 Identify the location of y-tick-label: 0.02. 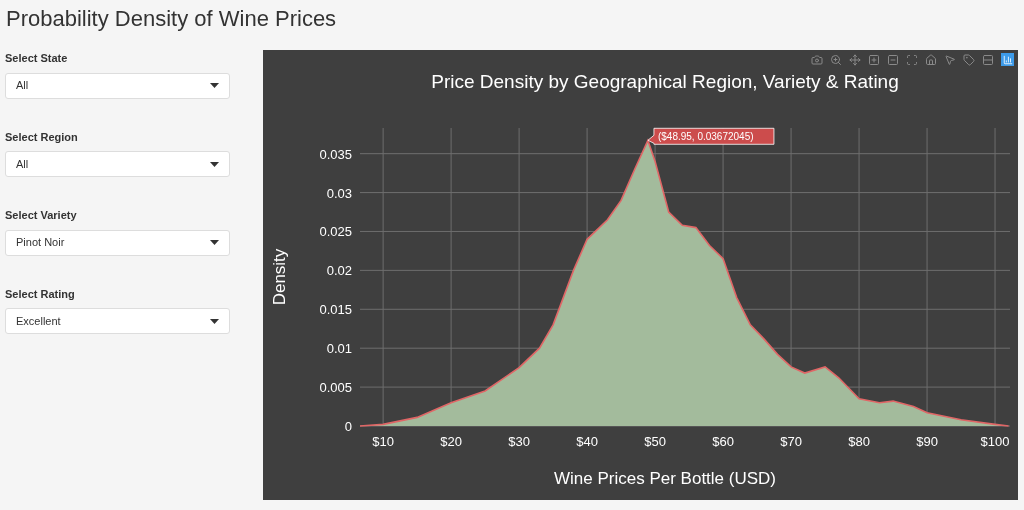
(339, 271).